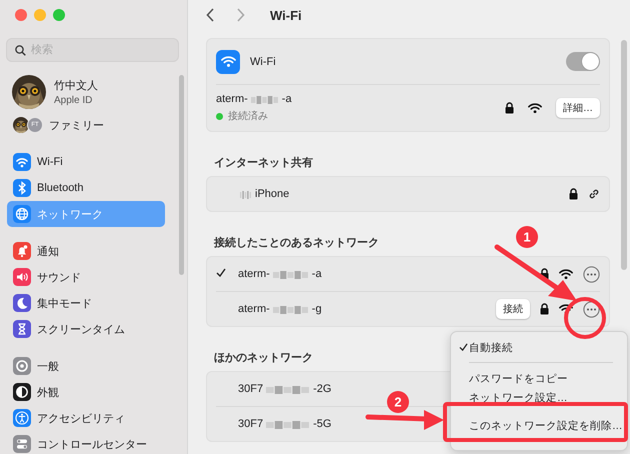 This screenshot has width=630, height=454. I want to click on moon-icon, so click(22, 303).